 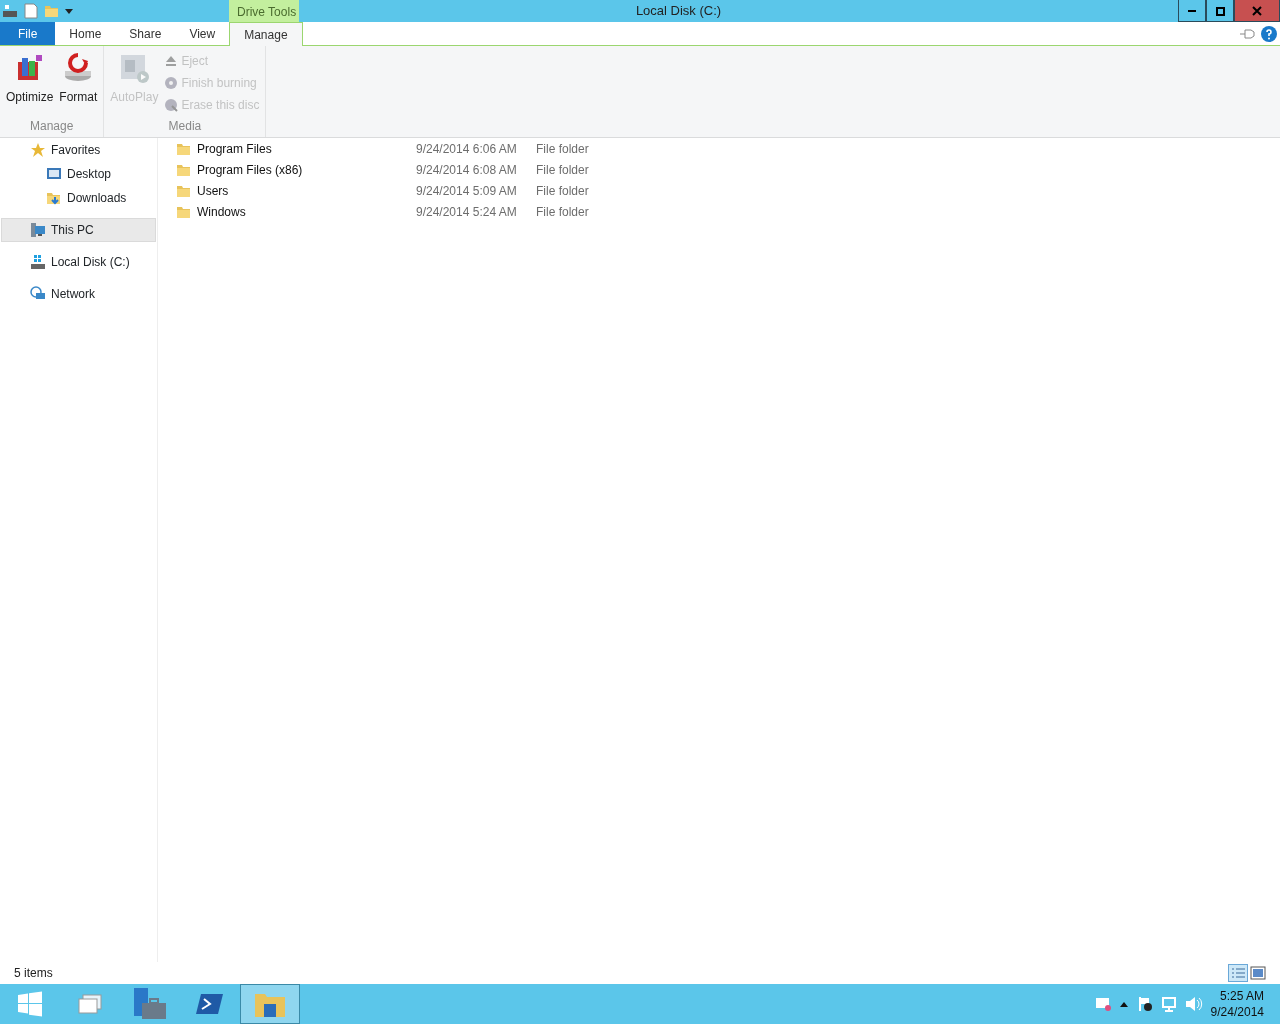 What do you see at coordinates (38, 230) in the screenshot?
I see `computer-icon` at bounding box center [38, 230].